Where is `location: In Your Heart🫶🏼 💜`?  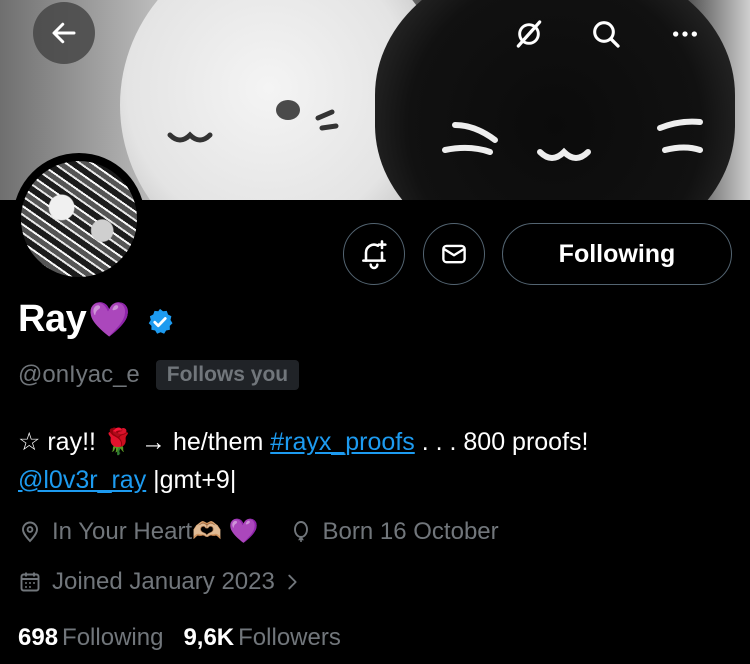 location: In Your Heart🫶🏼 💜 is located at coordinates (138, 531).